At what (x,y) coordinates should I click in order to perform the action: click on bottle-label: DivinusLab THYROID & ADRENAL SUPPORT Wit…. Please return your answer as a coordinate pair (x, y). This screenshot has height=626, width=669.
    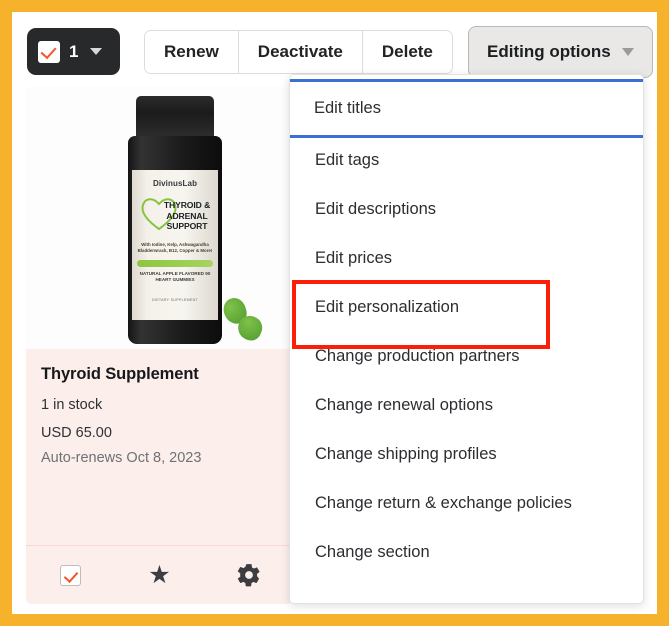
    Looking at the image, I should click on (175, 245).